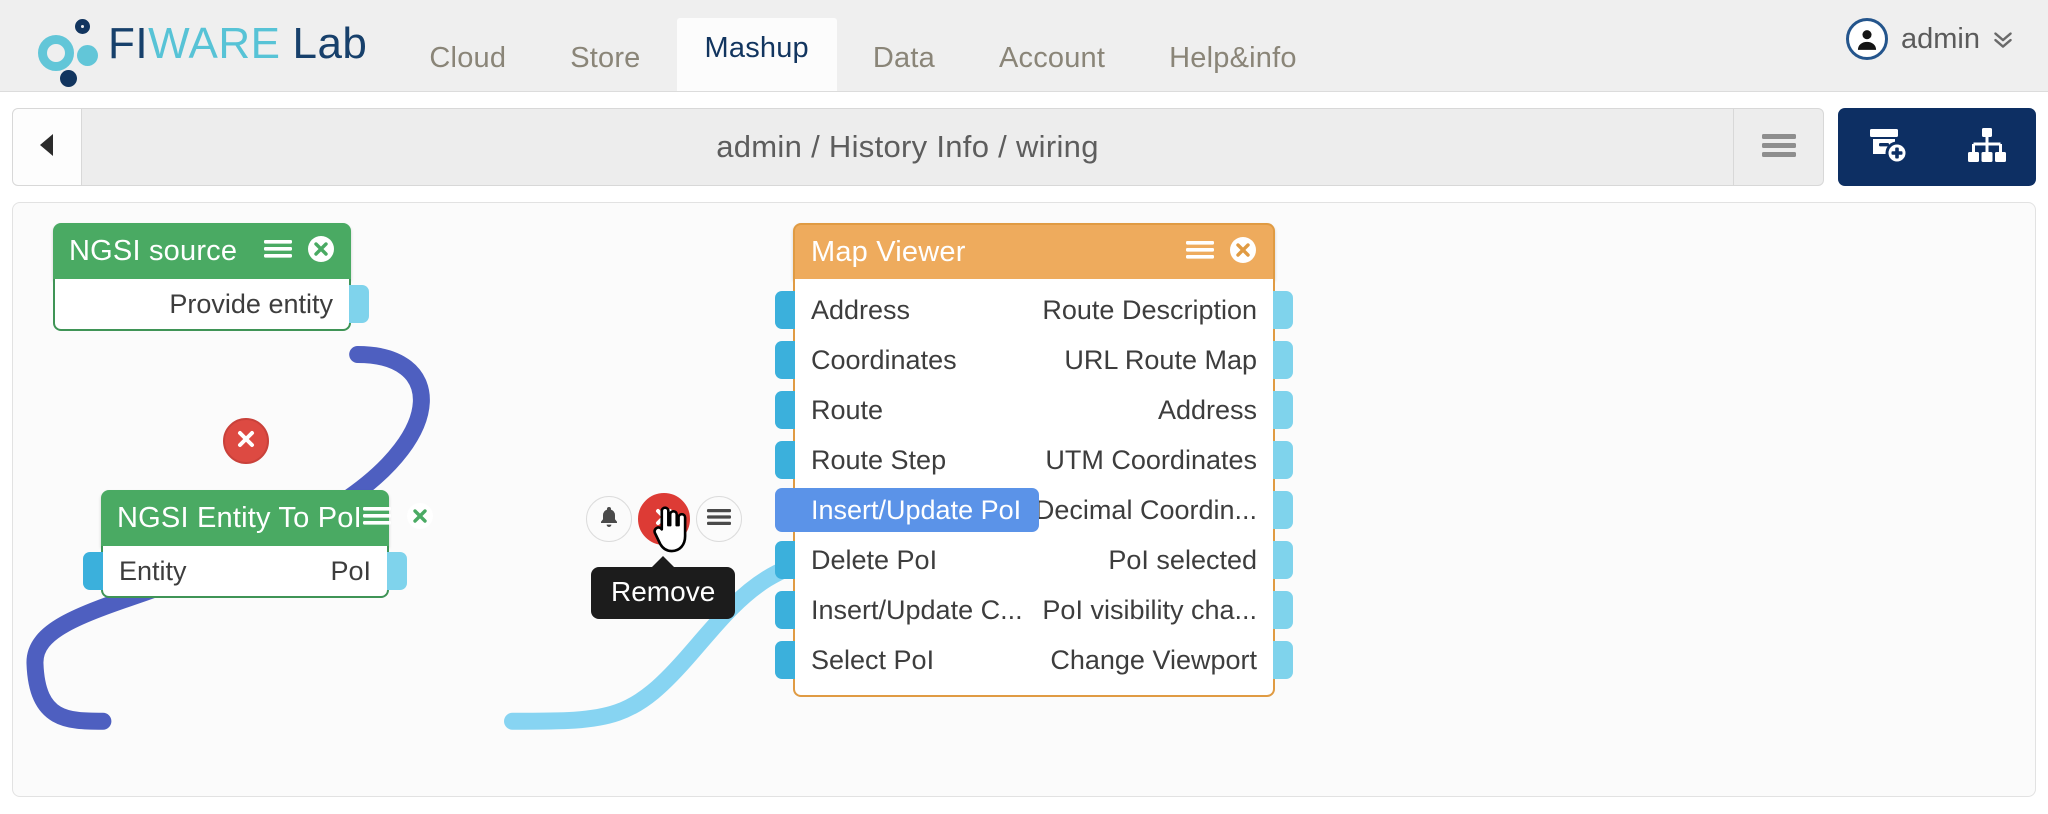 The width and height of the screenshot is (2048, 814). What do you see at coordinates (239, 517) in the screenshot?
I see `widget-title: NGSI Entity To PoI` at bounding box center [239, 517].